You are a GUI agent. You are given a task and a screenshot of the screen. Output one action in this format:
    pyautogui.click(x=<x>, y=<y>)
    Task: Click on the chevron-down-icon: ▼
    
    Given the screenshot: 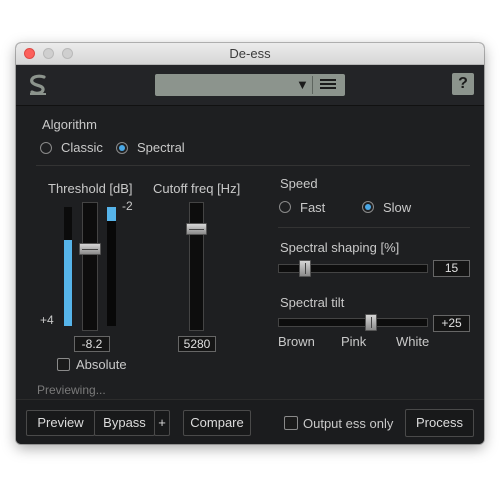 What is the action you would take?
    pyautogui.click(x=302, y=84)
    